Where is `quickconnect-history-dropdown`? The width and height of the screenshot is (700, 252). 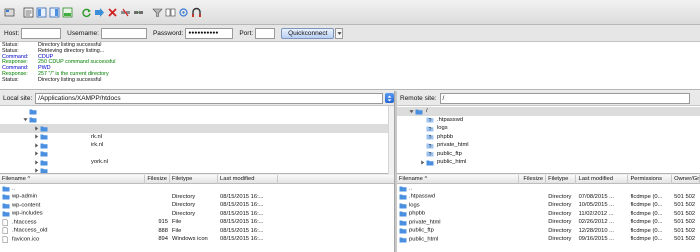
quickconnect-history-dropdown is located at coordinates (339, 33).